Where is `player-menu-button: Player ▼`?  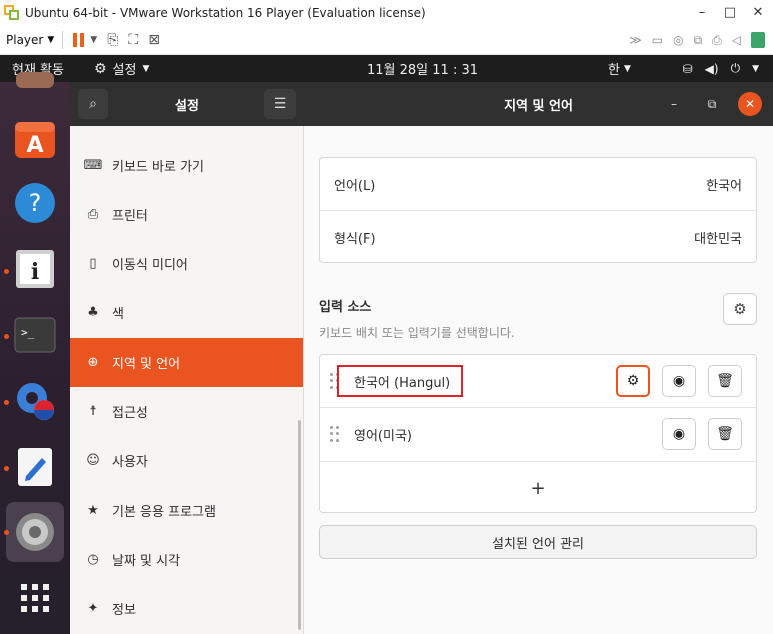 player-menu-button: Player ▼ is located at coordinates (30, 40).